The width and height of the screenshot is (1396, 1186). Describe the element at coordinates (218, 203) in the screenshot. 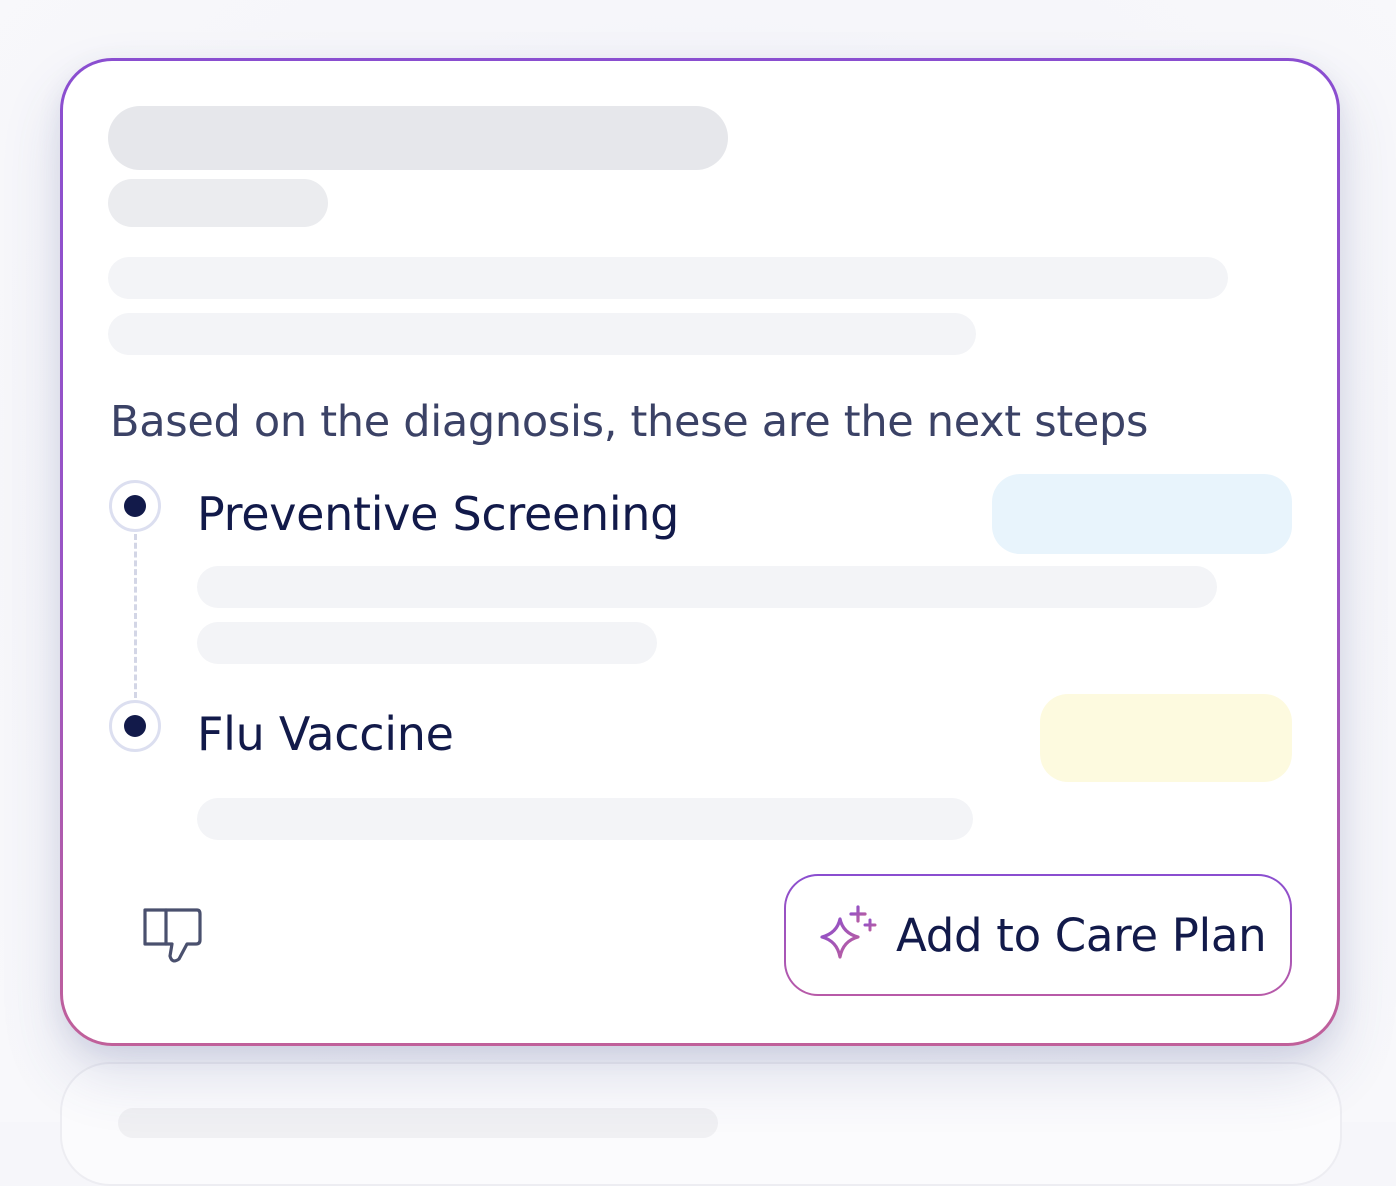

I see `skeleton-subtitle` at that location.